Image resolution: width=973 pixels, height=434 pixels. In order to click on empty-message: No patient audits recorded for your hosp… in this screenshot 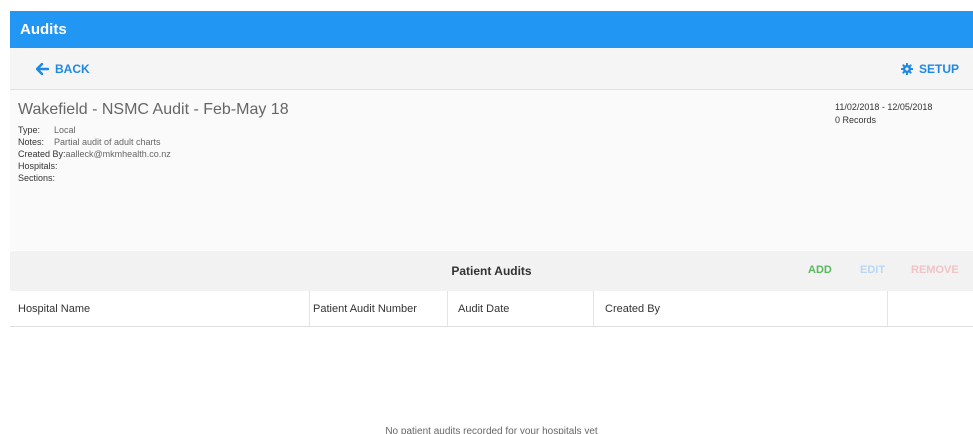, I will do `click(491, 430)`.